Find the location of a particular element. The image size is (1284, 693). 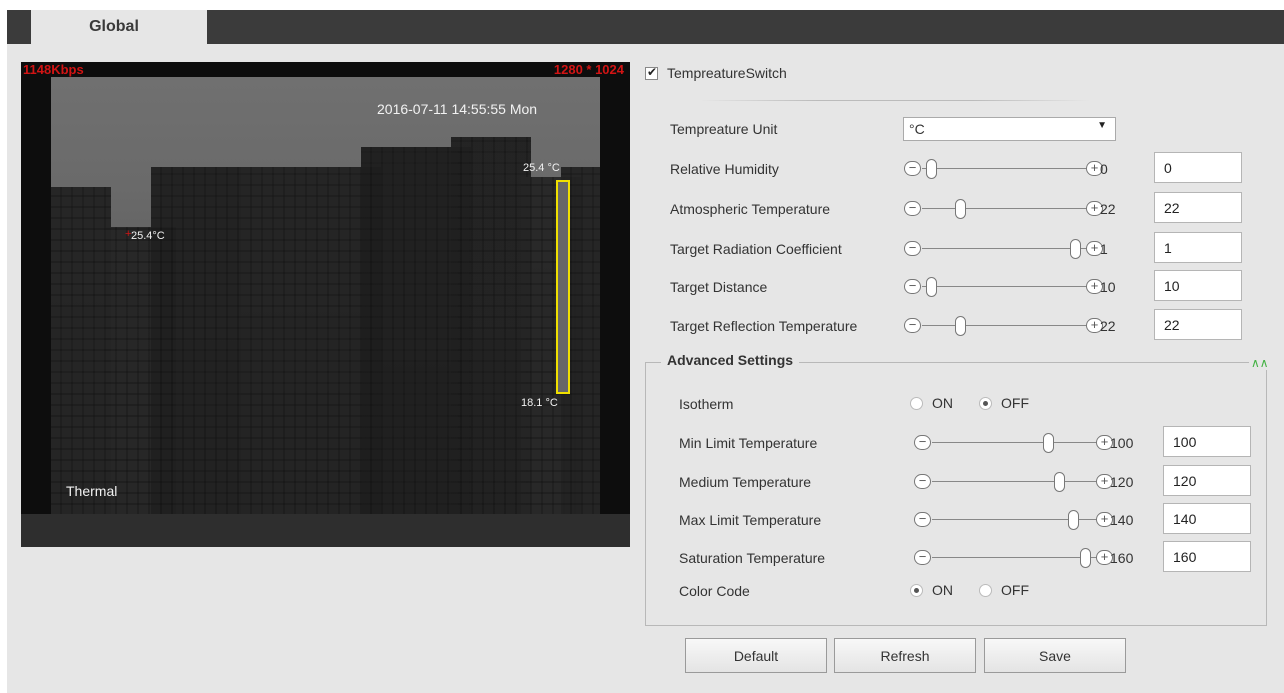

refresh-button: Refresh is located at coordinates (905, 655).